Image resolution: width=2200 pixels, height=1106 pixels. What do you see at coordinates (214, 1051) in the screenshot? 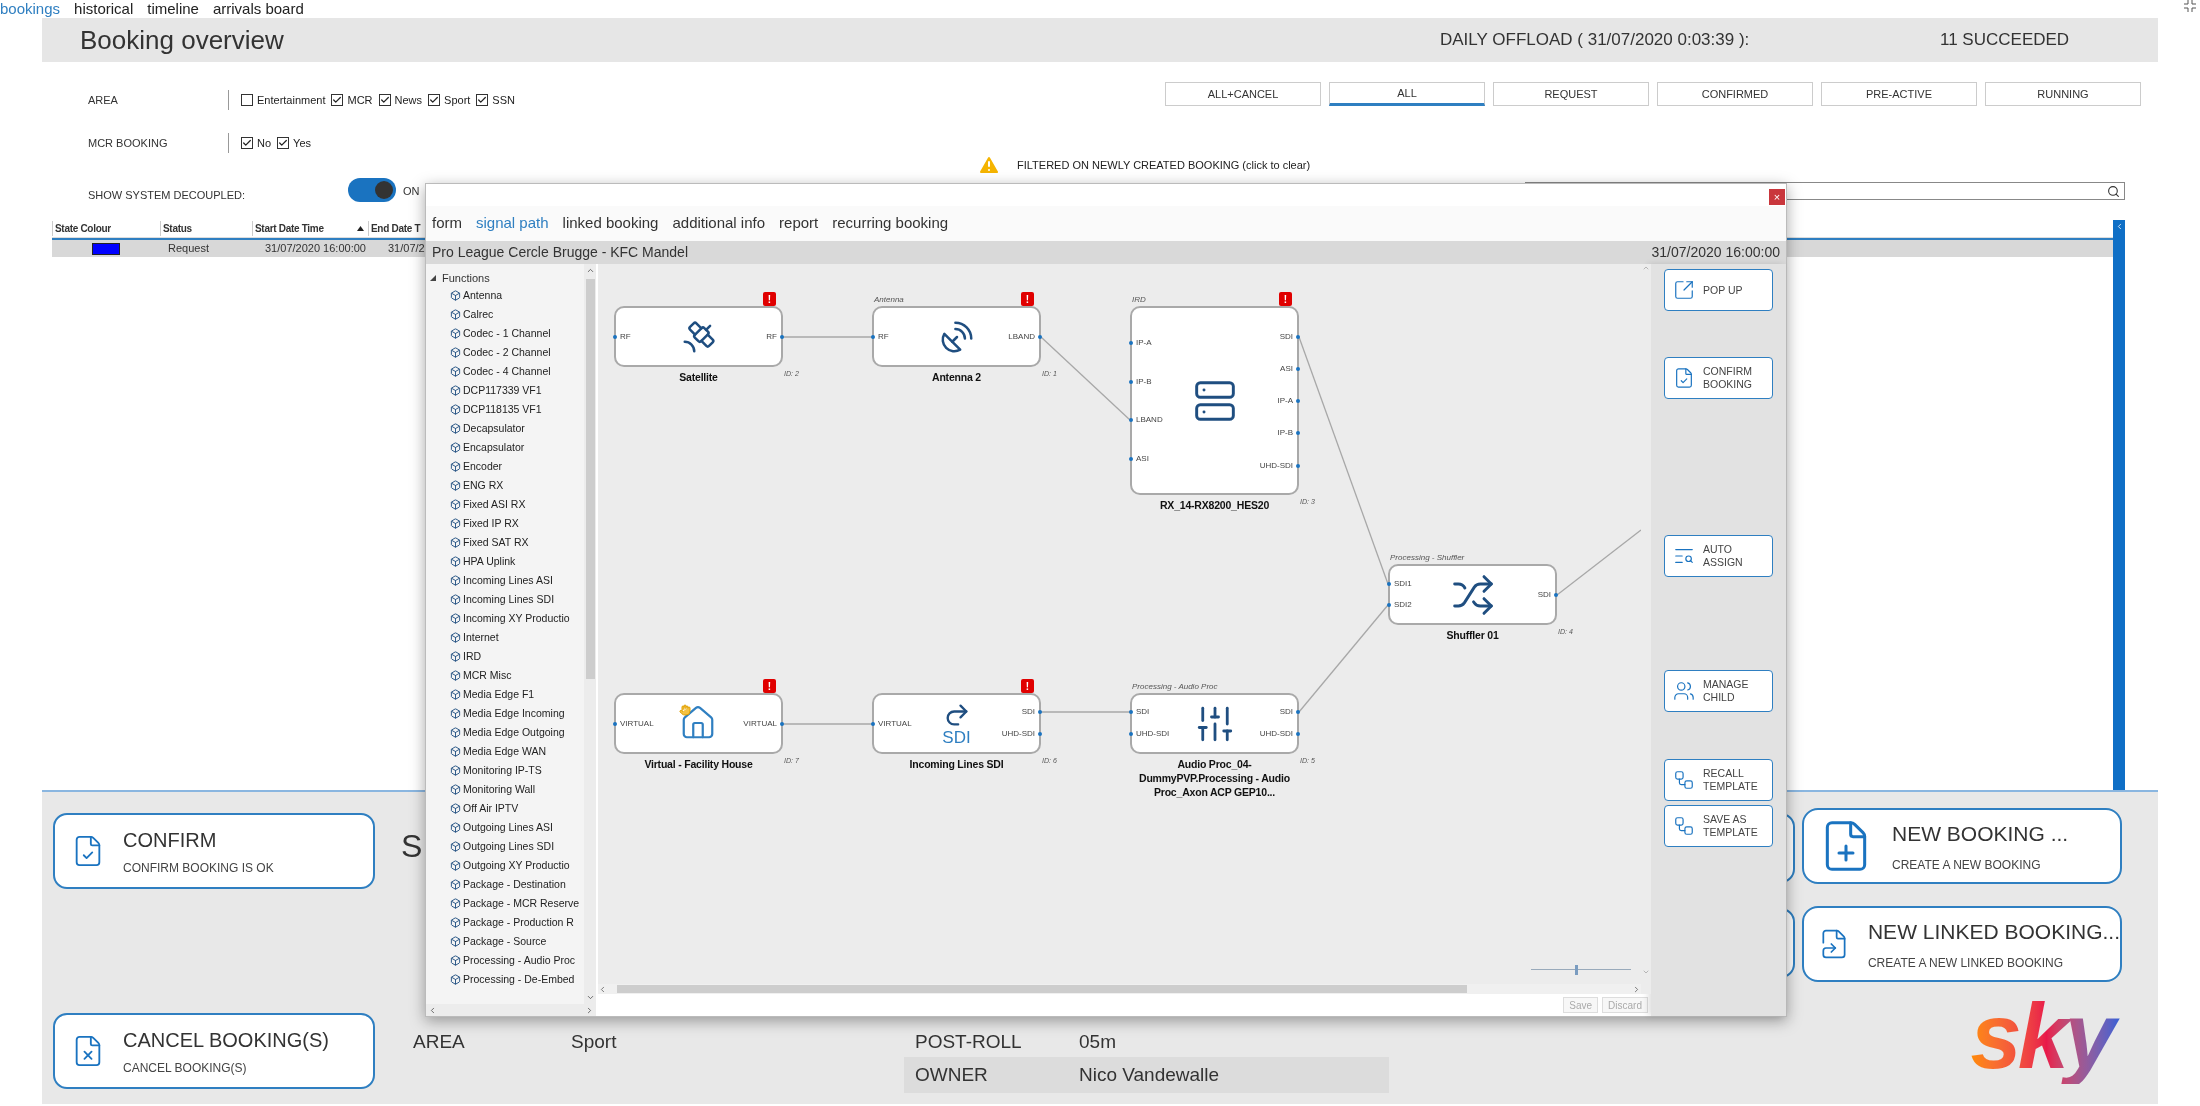
I see `action-card: CANCEL BOOKING(S) CANCEL BOOKING(S)` at bounding box center [214, 1051].